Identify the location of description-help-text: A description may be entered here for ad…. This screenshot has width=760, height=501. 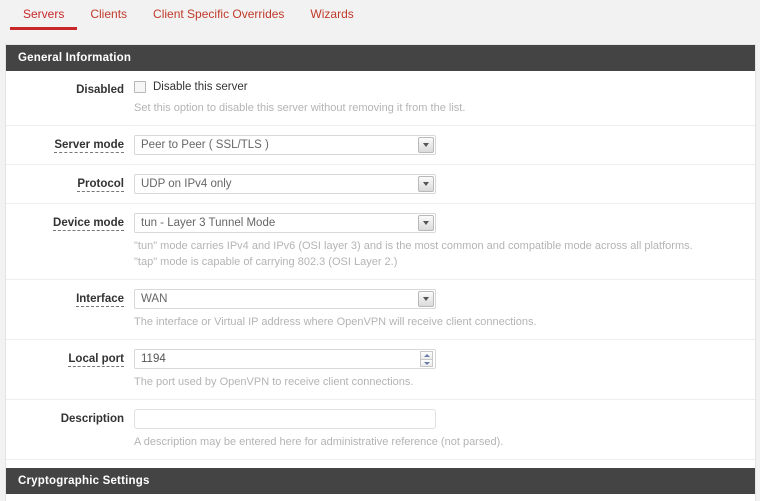
(319, 442).